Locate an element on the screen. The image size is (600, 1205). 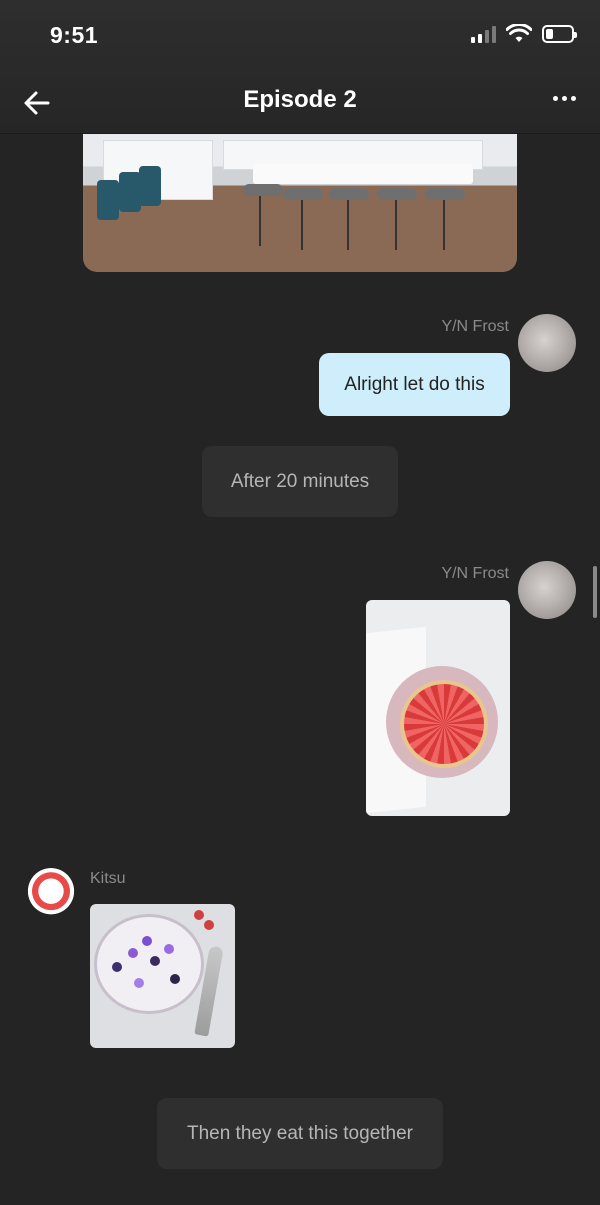
narration-bubble: After 20 minutes is located at coordinates (300, 481).